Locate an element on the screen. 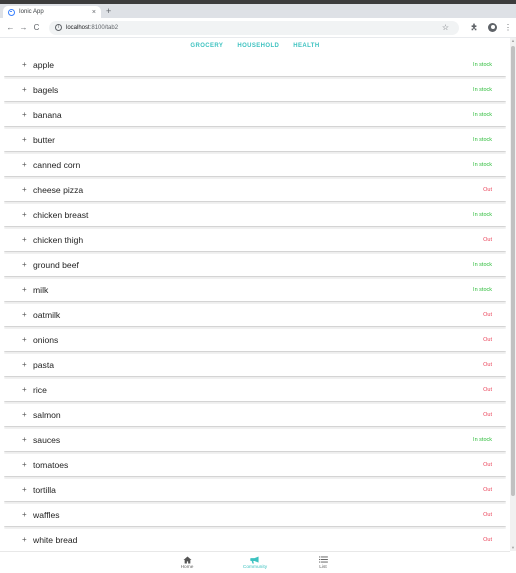  tab-title: Ionic App is located at coordinates (31, 12).